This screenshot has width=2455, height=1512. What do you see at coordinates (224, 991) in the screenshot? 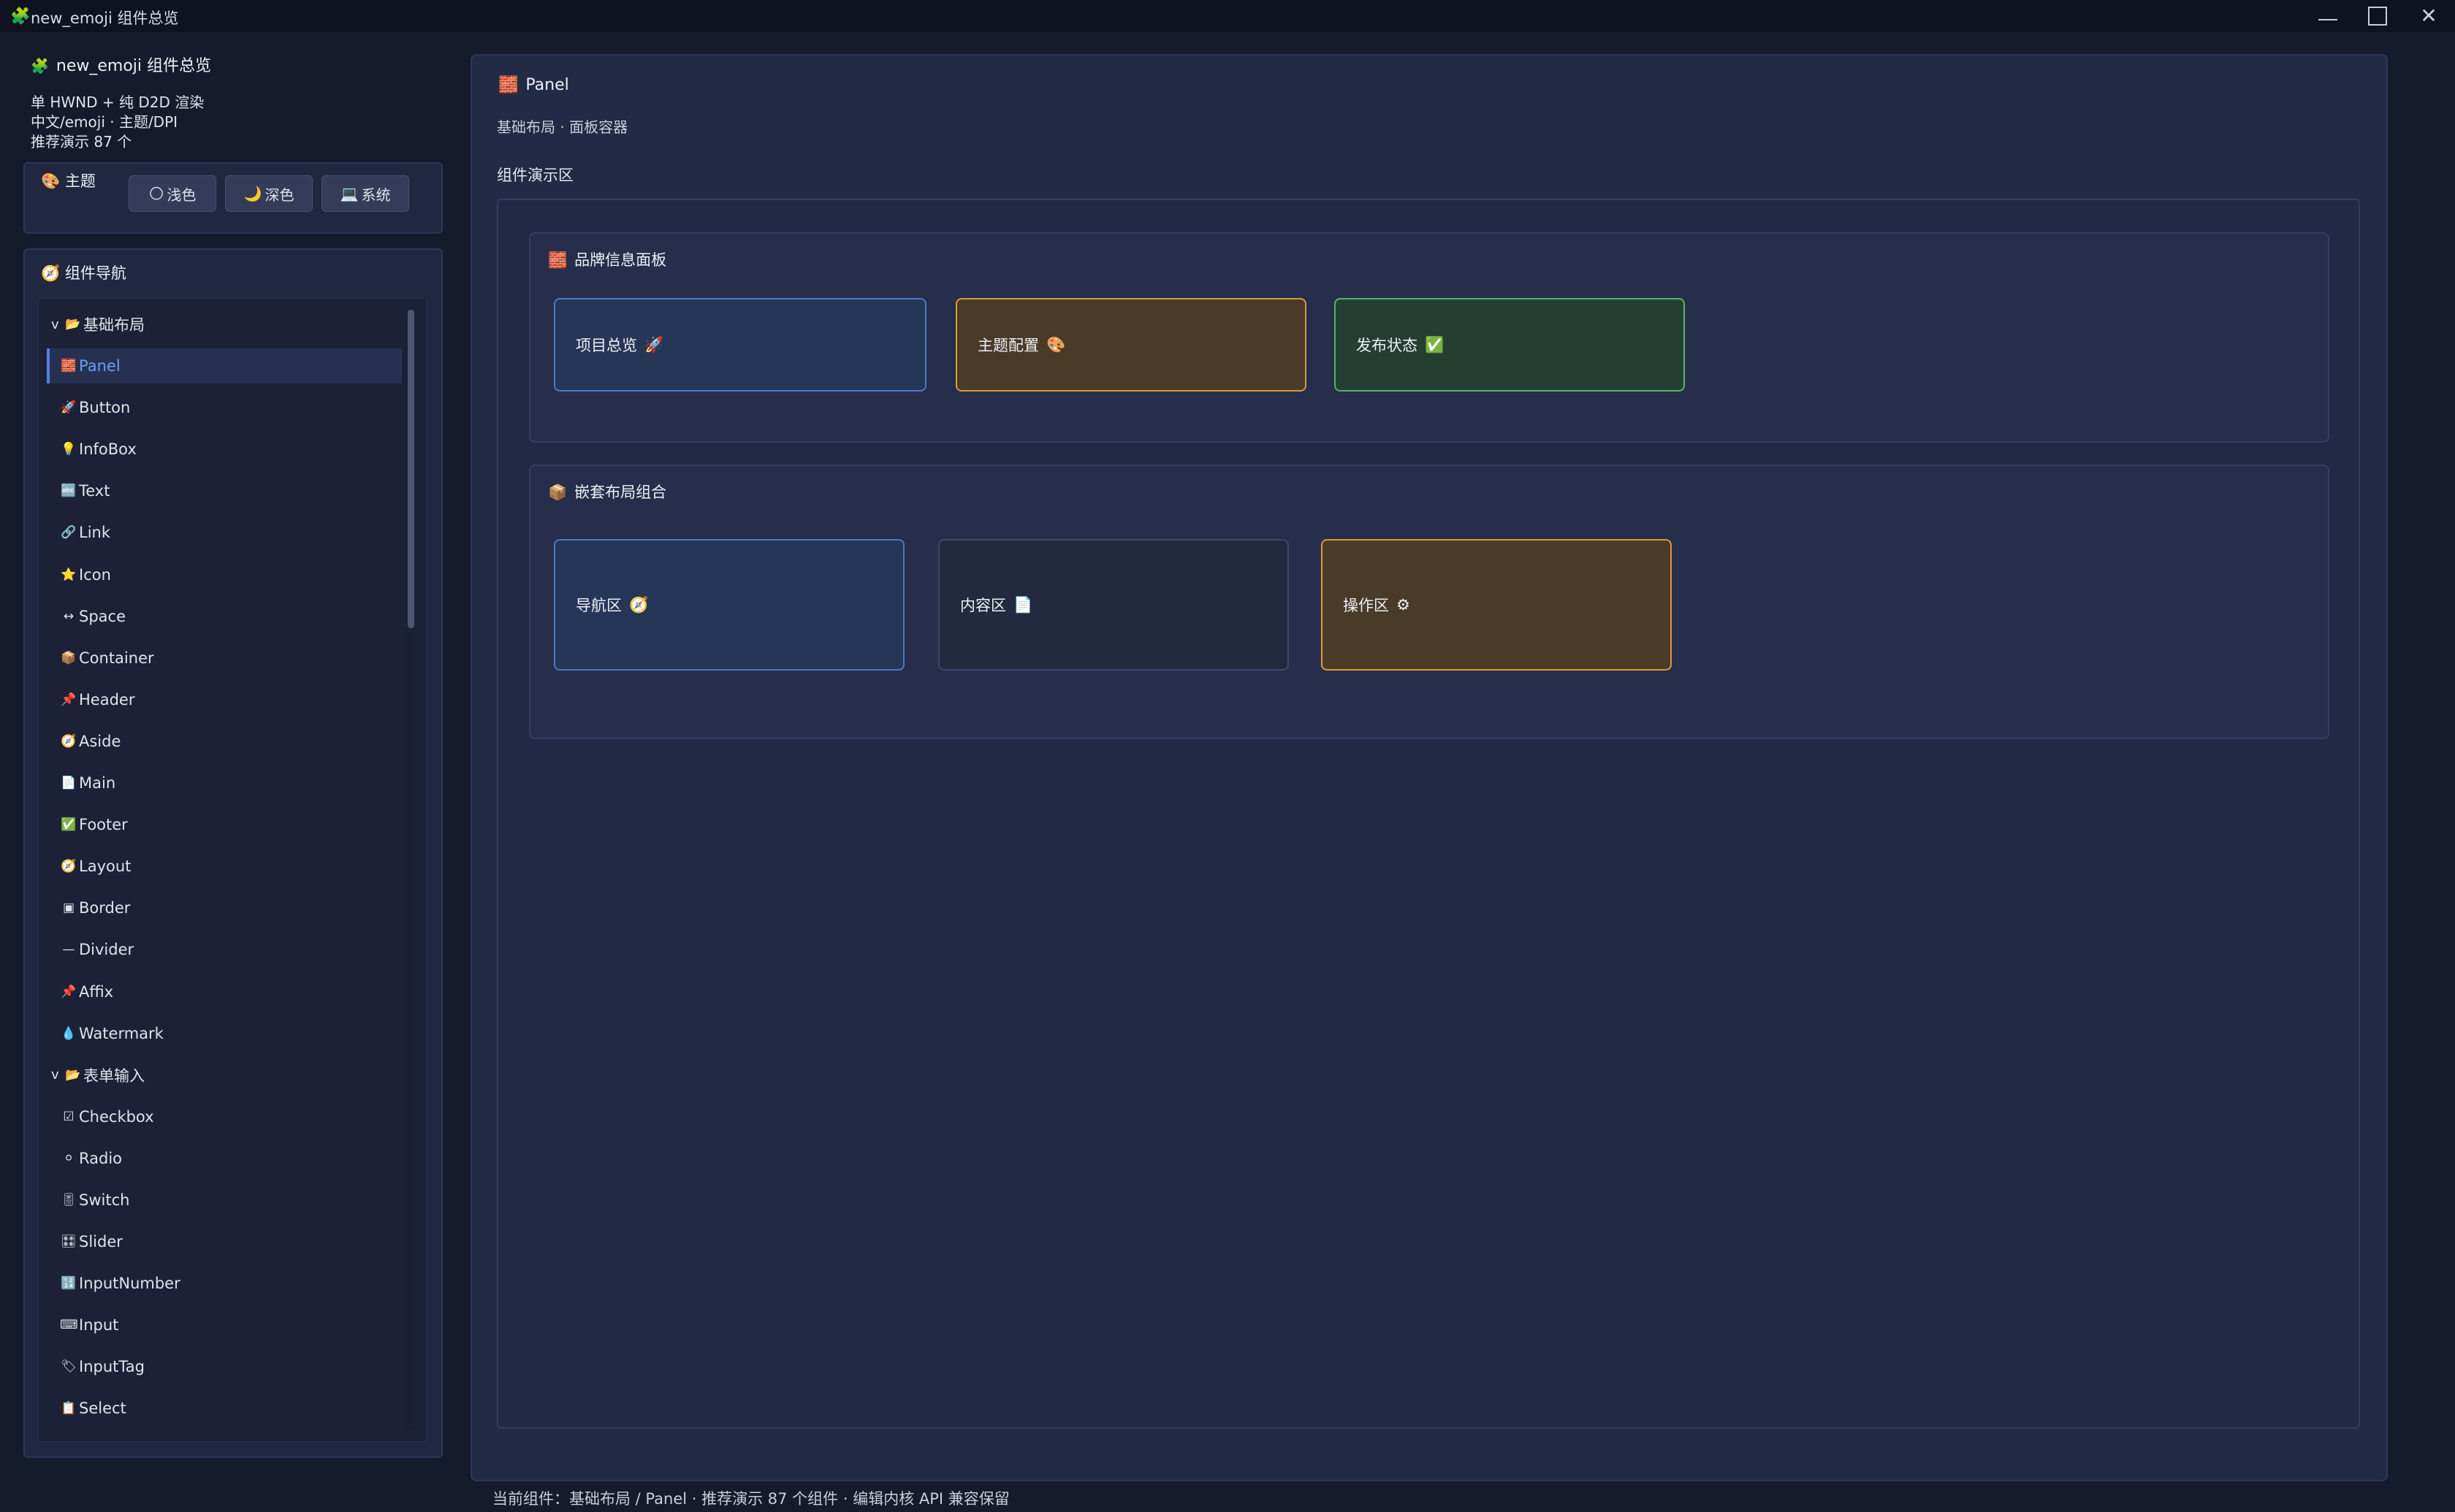
I see `nav-item: 📌 Affix` at bounding box center [224, 991].